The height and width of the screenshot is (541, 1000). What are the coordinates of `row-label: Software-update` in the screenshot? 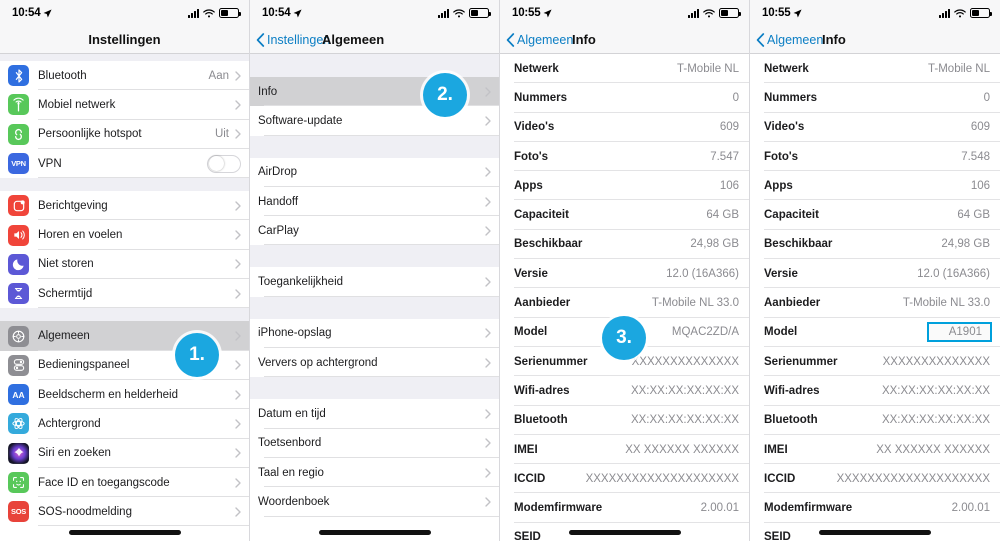 It's located at (300, 120).